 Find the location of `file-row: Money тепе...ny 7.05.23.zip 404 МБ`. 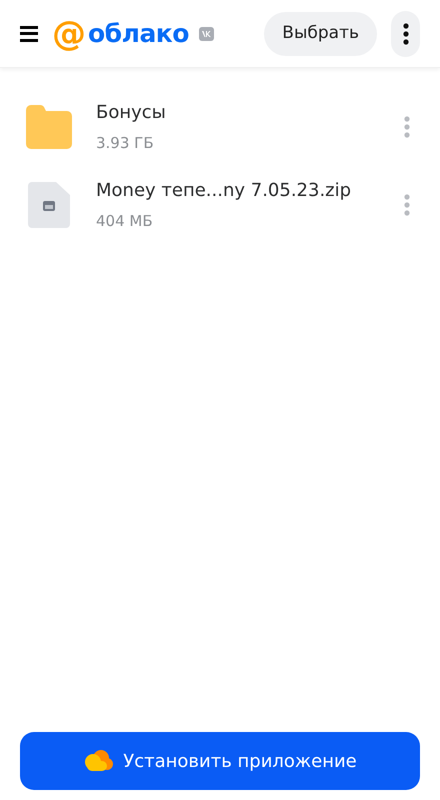

file-row: Money тепе...ny 7.05.23.zip 404 МБ is located at coordinates (220, 205).